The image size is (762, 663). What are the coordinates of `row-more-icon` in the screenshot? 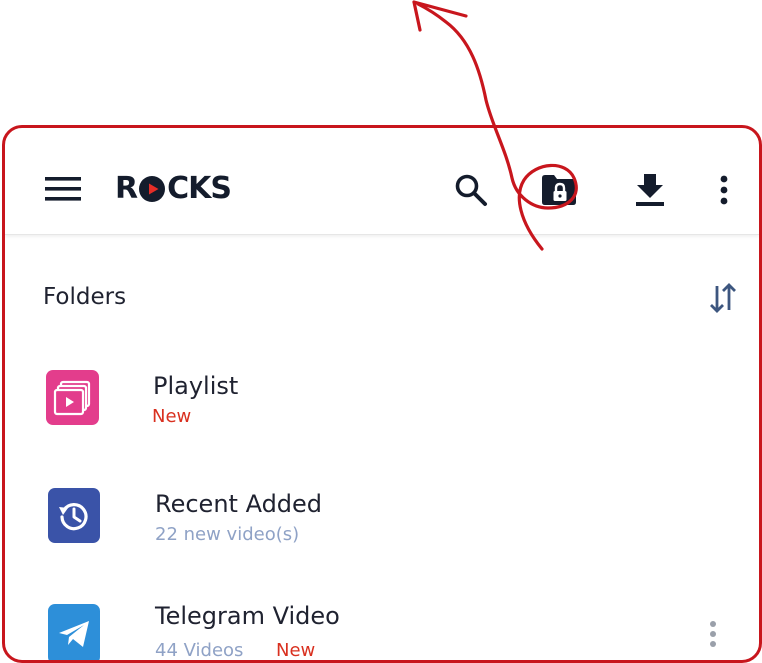 It's located at (713, 634).